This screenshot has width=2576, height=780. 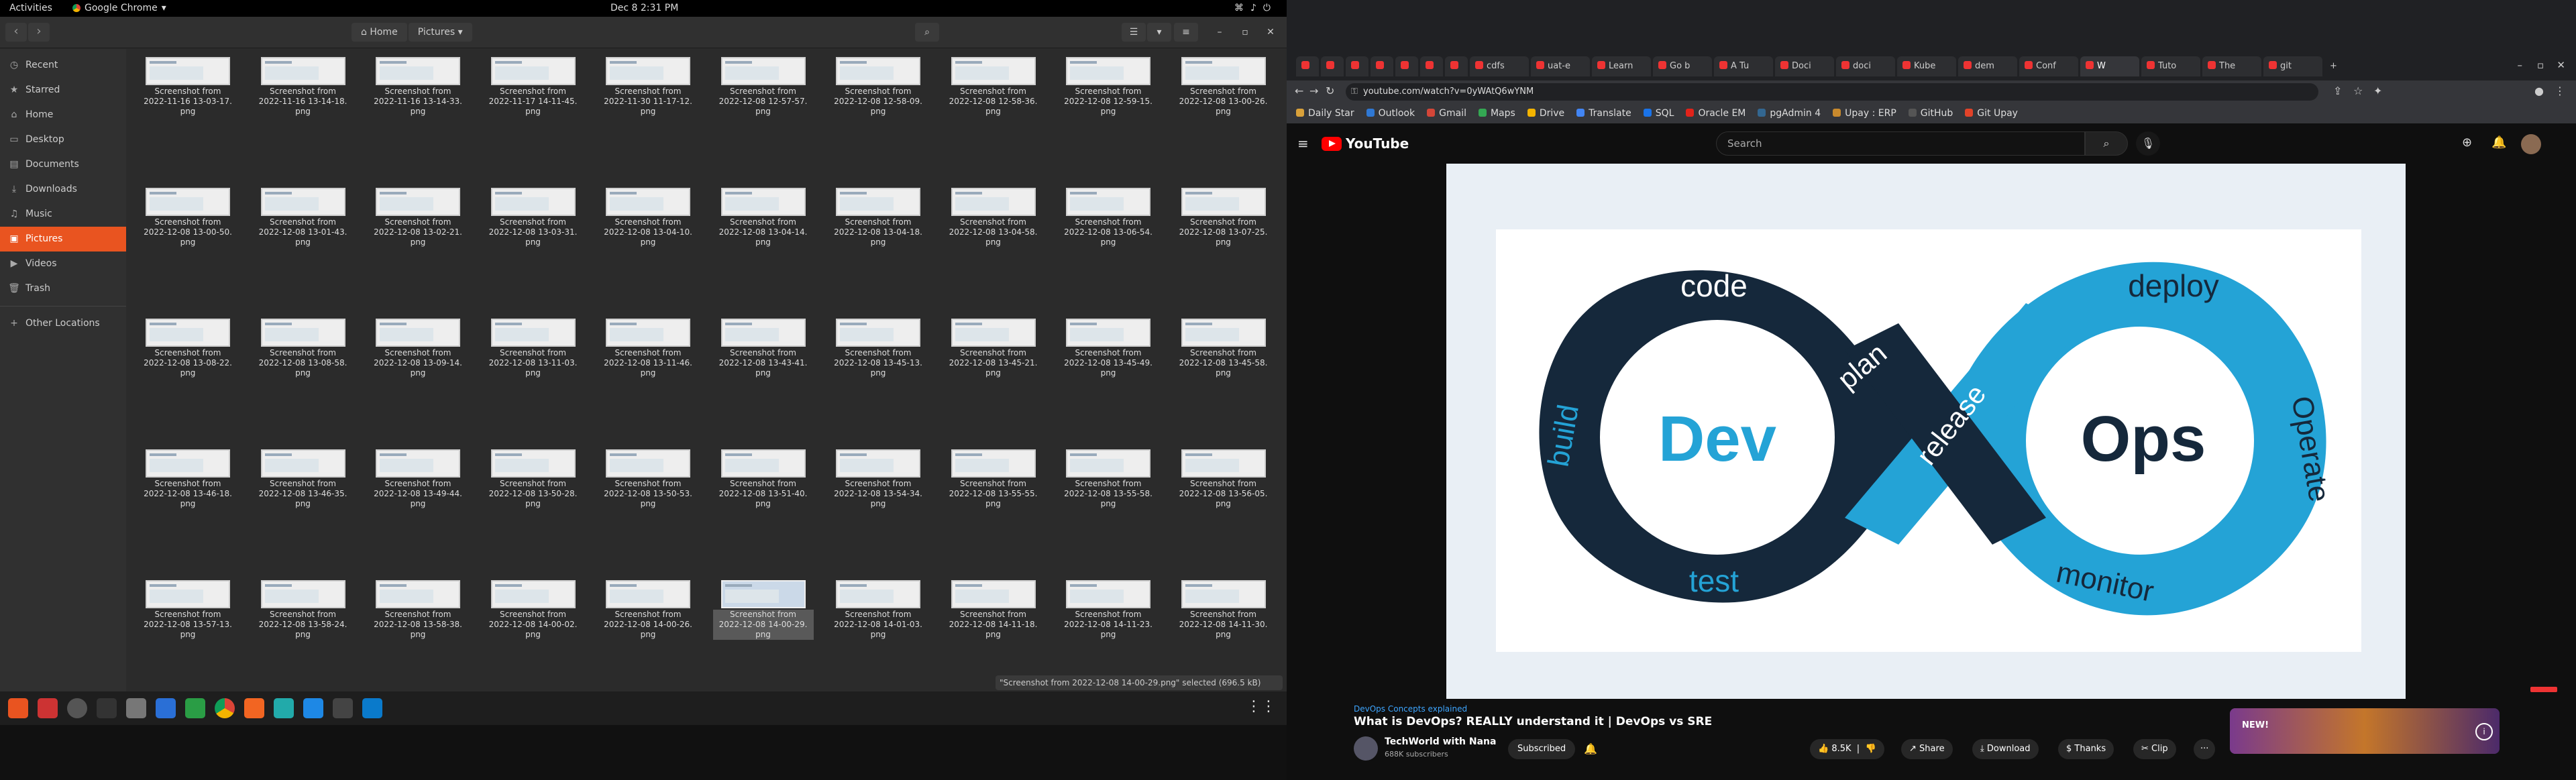 I want to click on chrome-icon, so click(x=225, y=708).